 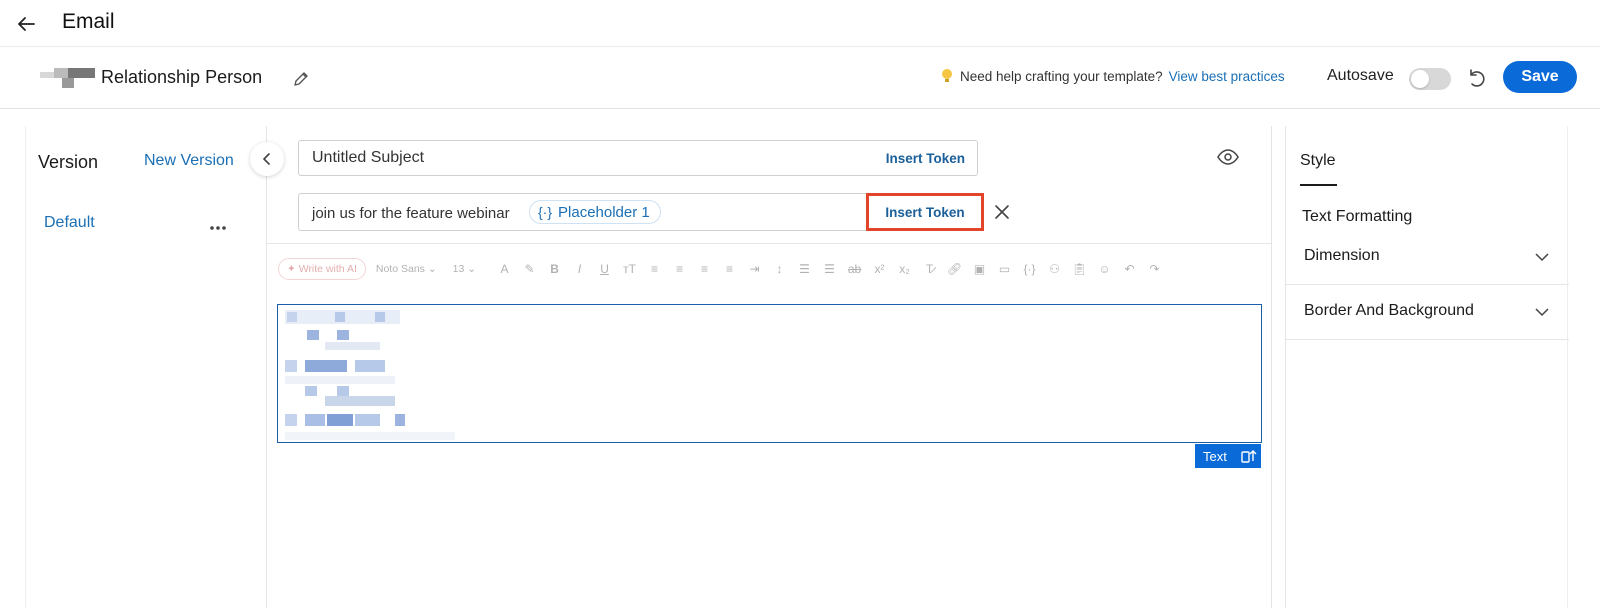 I want to click on line-height-icon: ↕, so click(x=779, y=269).